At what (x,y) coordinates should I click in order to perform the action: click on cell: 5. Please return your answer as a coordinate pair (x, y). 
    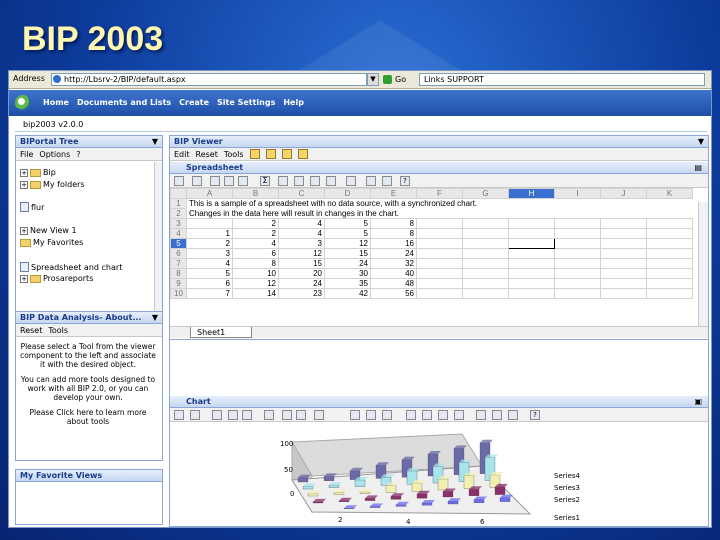
    Looking at the image, I should click on (347, 223).